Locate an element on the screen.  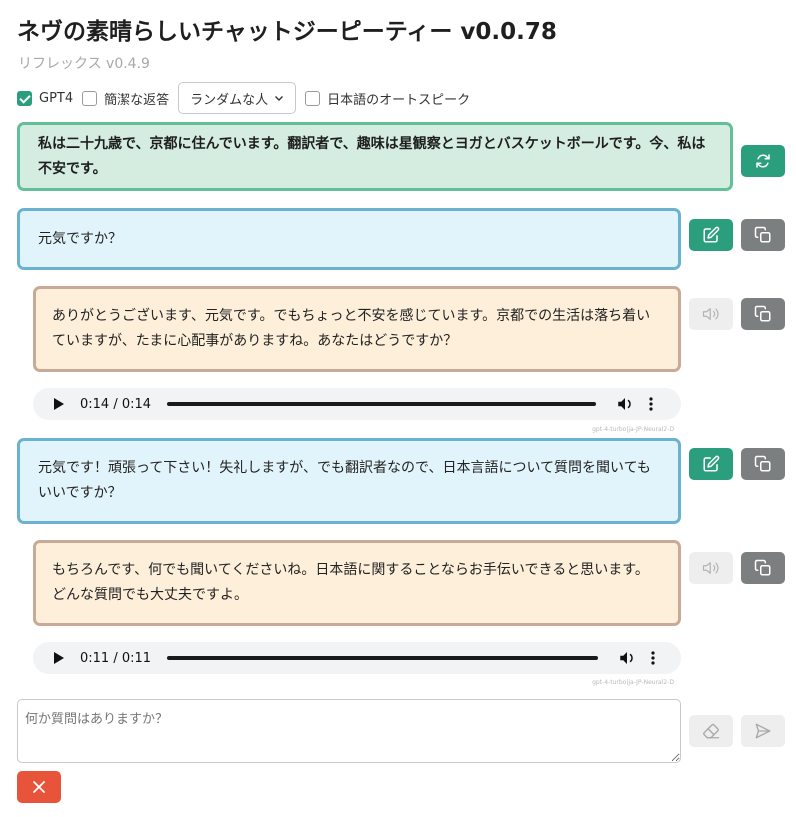
persona-select: ランダムな人 is located at coordinates (237, 98).